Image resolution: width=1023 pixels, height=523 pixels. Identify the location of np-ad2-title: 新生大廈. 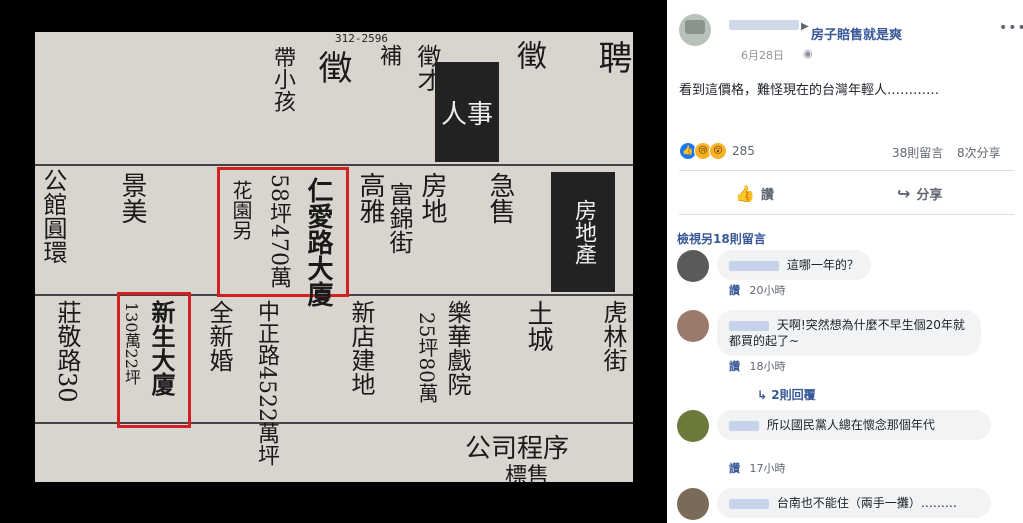
(161, 348).